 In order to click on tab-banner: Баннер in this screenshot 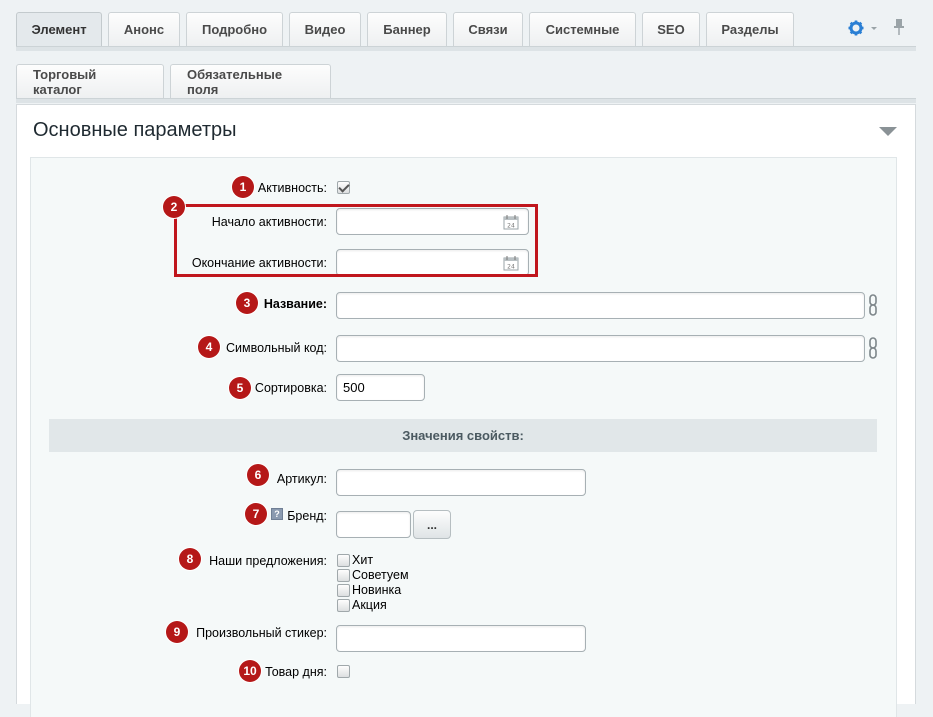, I will do `click(407, 29)`.